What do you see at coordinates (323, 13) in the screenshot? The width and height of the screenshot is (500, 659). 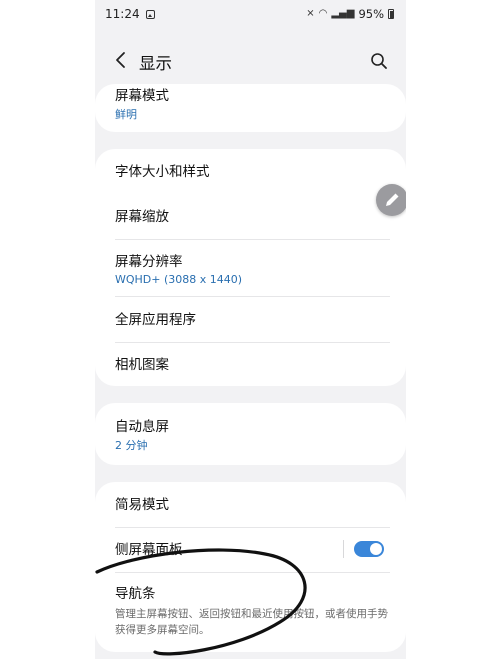 I see `wifi-icon: ◠` at bounding box center [323, 13].